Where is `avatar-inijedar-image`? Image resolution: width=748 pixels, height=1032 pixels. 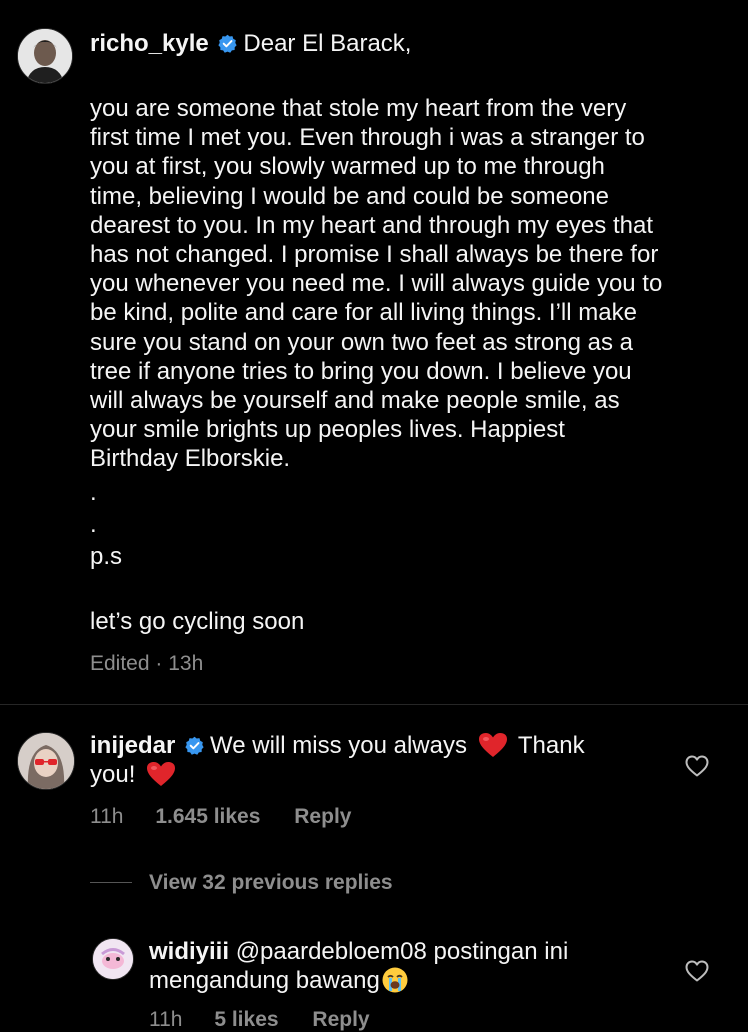 avatar-inijedar-image is located at coordinates (46, 761).